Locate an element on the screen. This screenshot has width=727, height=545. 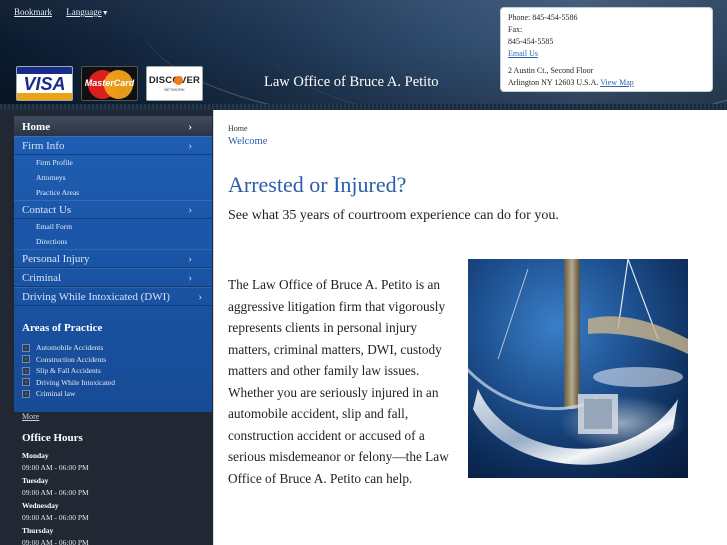
phone-text: Phone: 845-454-5586 is located at coordinates (543, 17).